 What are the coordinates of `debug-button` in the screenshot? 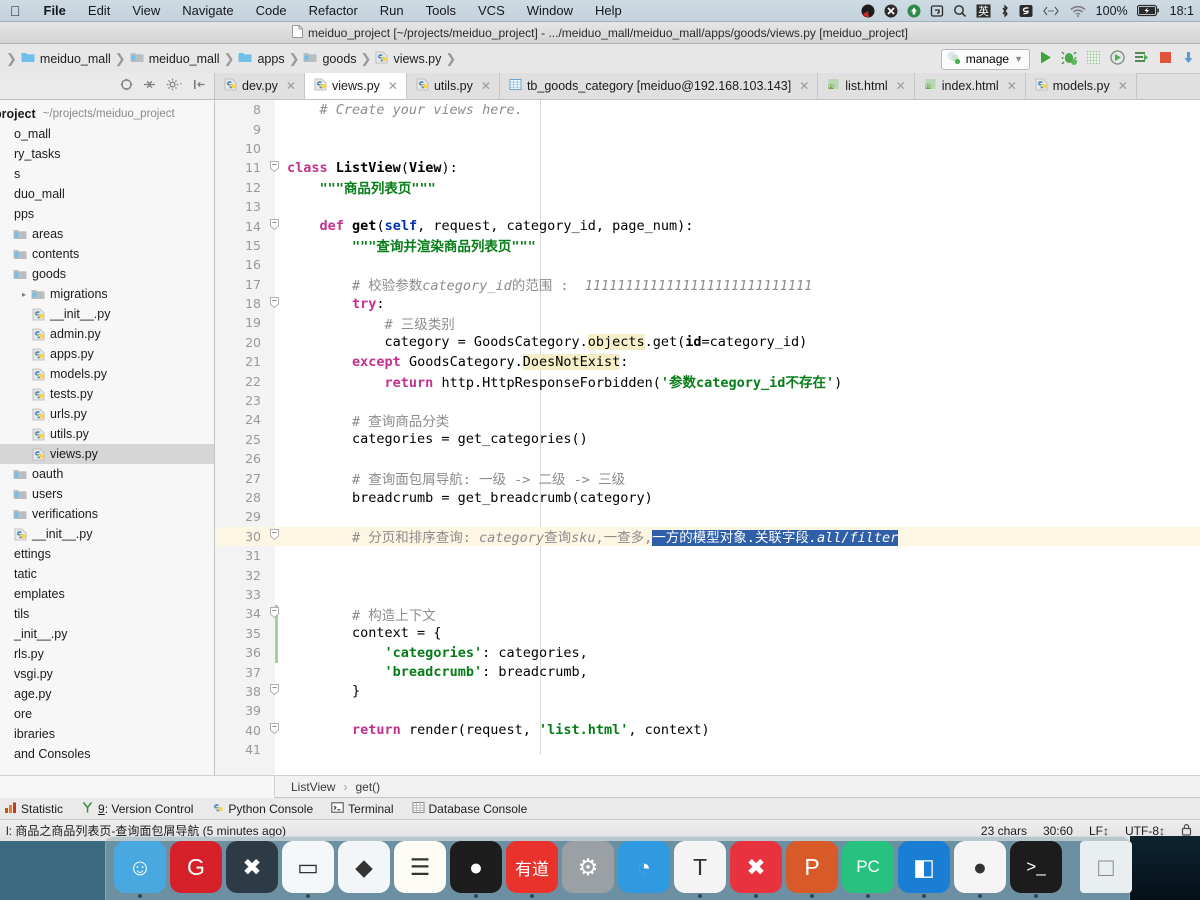 It's located at (1069, 59).